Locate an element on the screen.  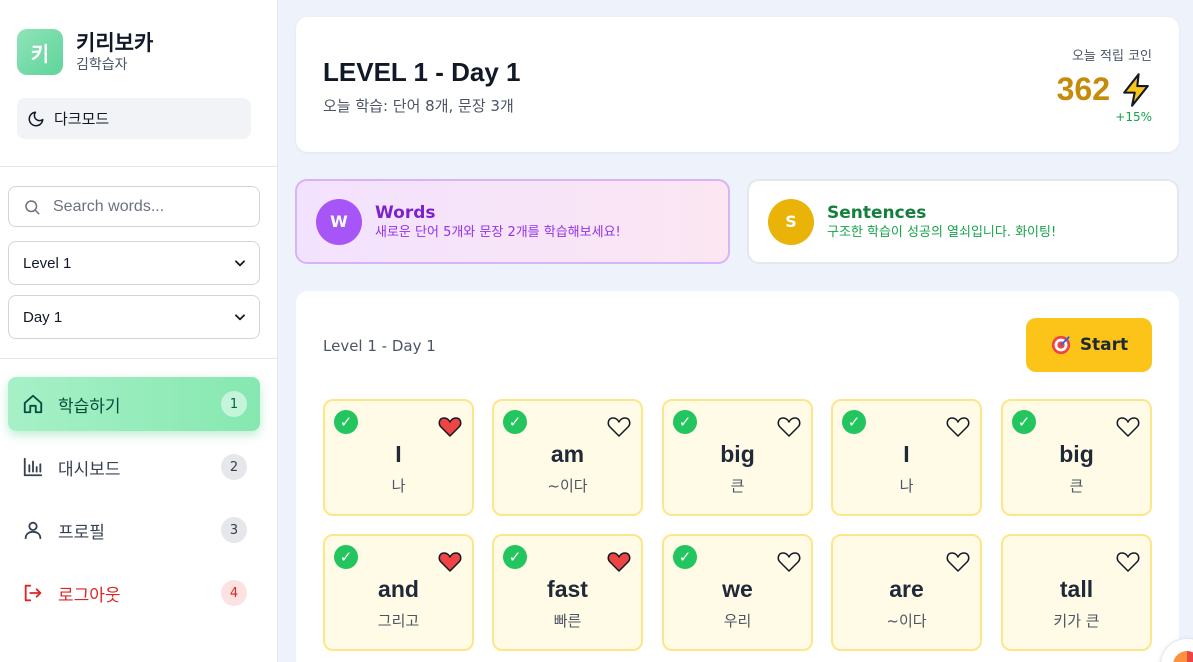
nav-badge: 3 is located at coordinates (234, 530).